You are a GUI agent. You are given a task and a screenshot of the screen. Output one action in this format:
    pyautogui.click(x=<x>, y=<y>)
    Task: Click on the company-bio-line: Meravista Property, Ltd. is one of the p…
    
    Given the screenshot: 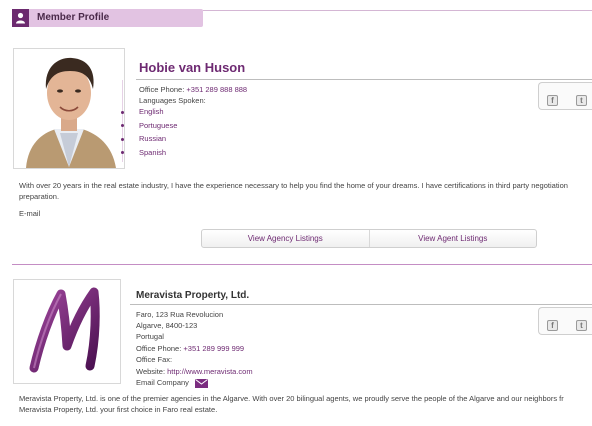 What is the action you would take?
    pyautogui.click(x=291, y=398)
    